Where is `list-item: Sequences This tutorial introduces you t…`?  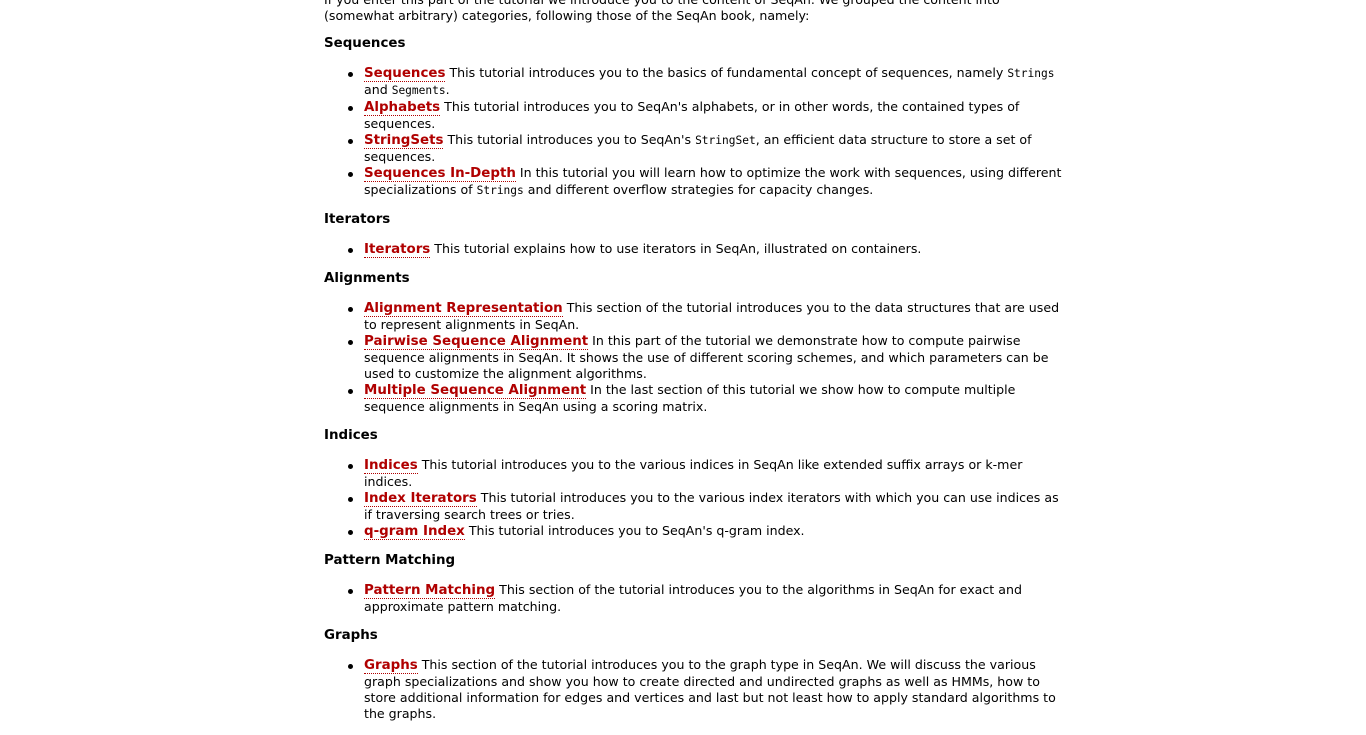
list-item: Sequences This tutorial introduces you t… is located at coordinates (706, 82).